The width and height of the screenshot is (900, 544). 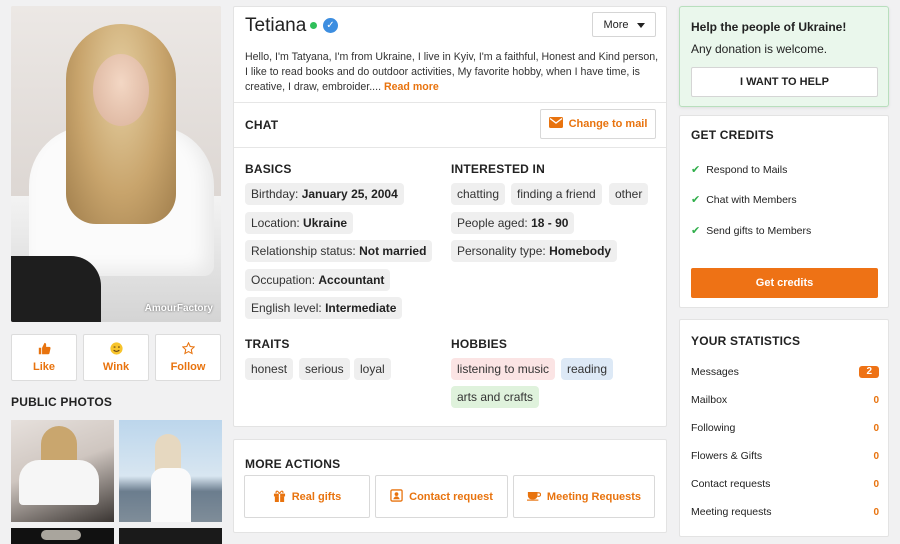 I want to click on wink-button: Wink, so click(x=116, y=357).